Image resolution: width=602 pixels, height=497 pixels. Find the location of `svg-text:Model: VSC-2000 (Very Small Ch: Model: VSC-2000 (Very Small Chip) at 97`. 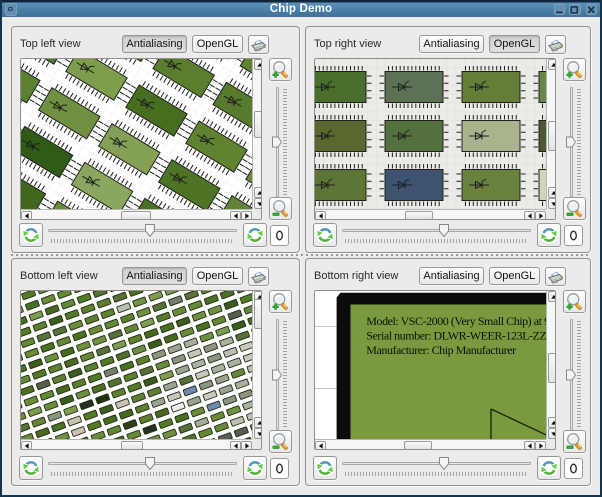

svg-text:Model: VSC-2000 (Very Small Ch: Model: VSC-2000 (Very Small Chip) at 97 is located at coordinates (460, 321).